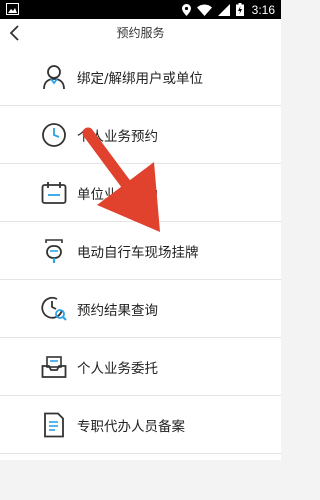 This screenshot has height=500, width=320. I want to click on back-button, so click(15, 33).